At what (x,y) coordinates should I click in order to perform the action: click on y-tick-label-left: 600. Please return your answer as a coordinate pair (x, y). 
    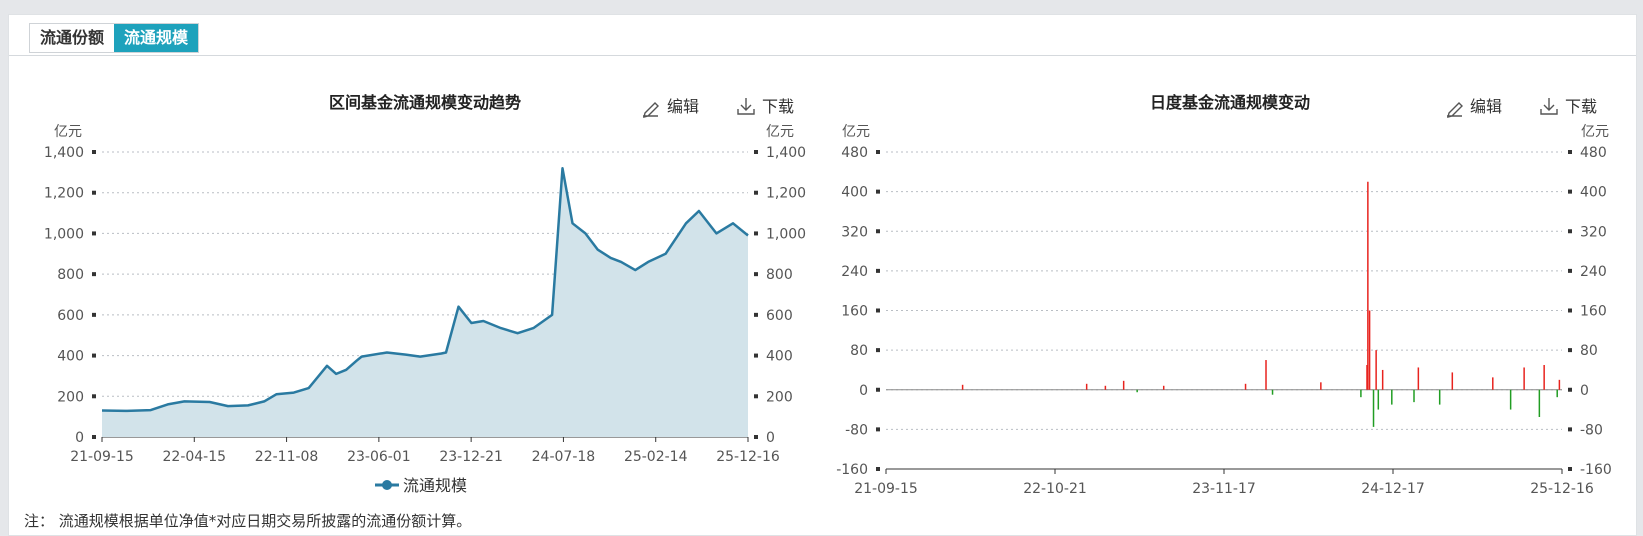
    Looking at the image, I should click on (70, 316).